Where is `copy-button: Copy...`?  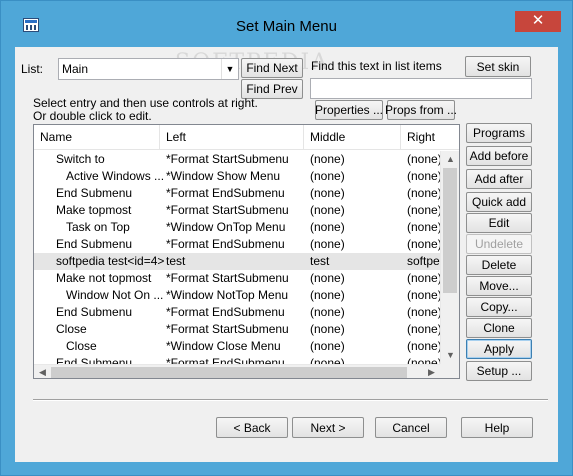 copy-button: Copy... is located at coordinates (499, 307).